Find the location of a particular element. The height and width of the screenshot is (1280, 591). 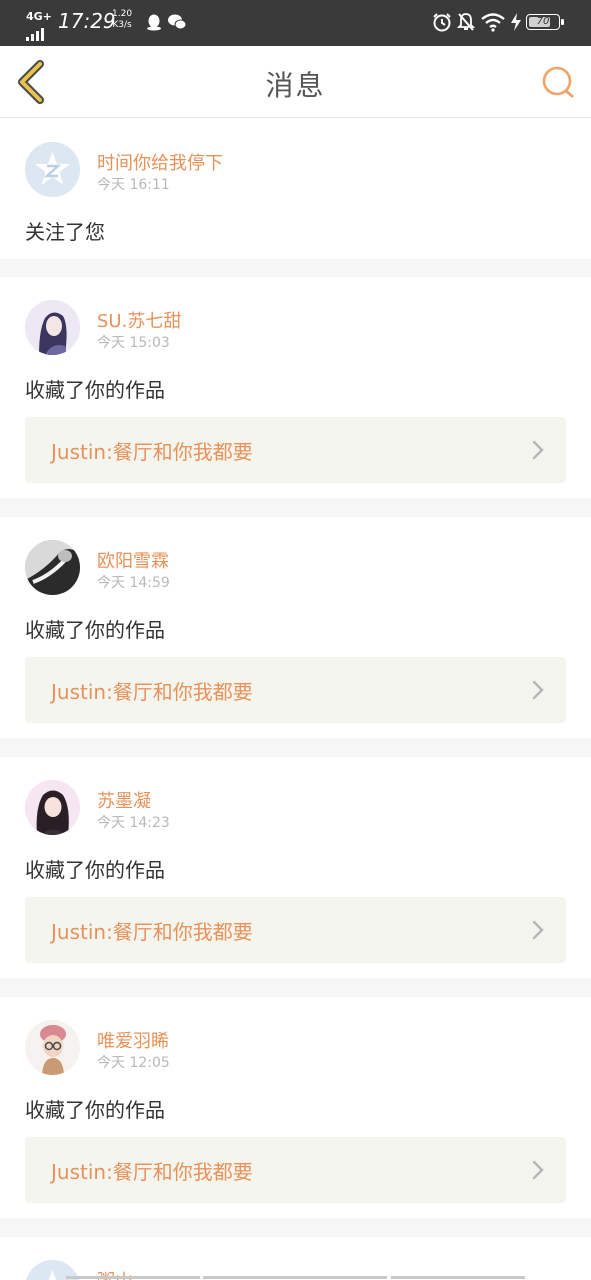

header-bar: 消息 is located at coordinates (295, 82).